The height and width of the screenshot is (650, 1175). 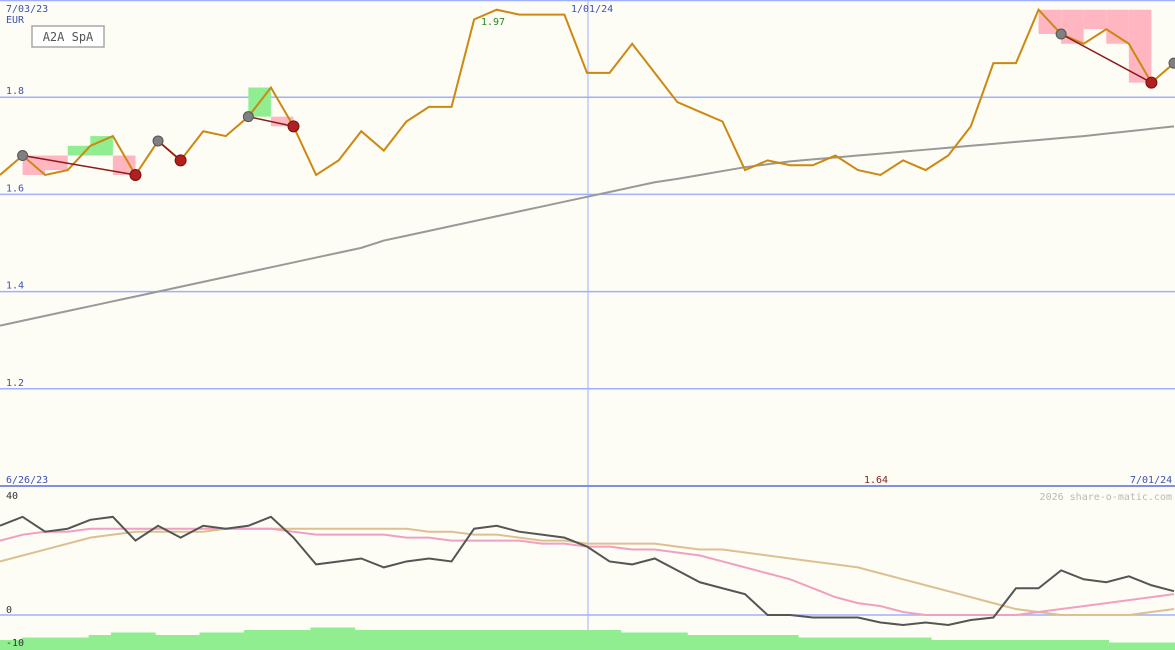 I want to click on price-tick-label-0: 1.8, so click(x=15, y=91).